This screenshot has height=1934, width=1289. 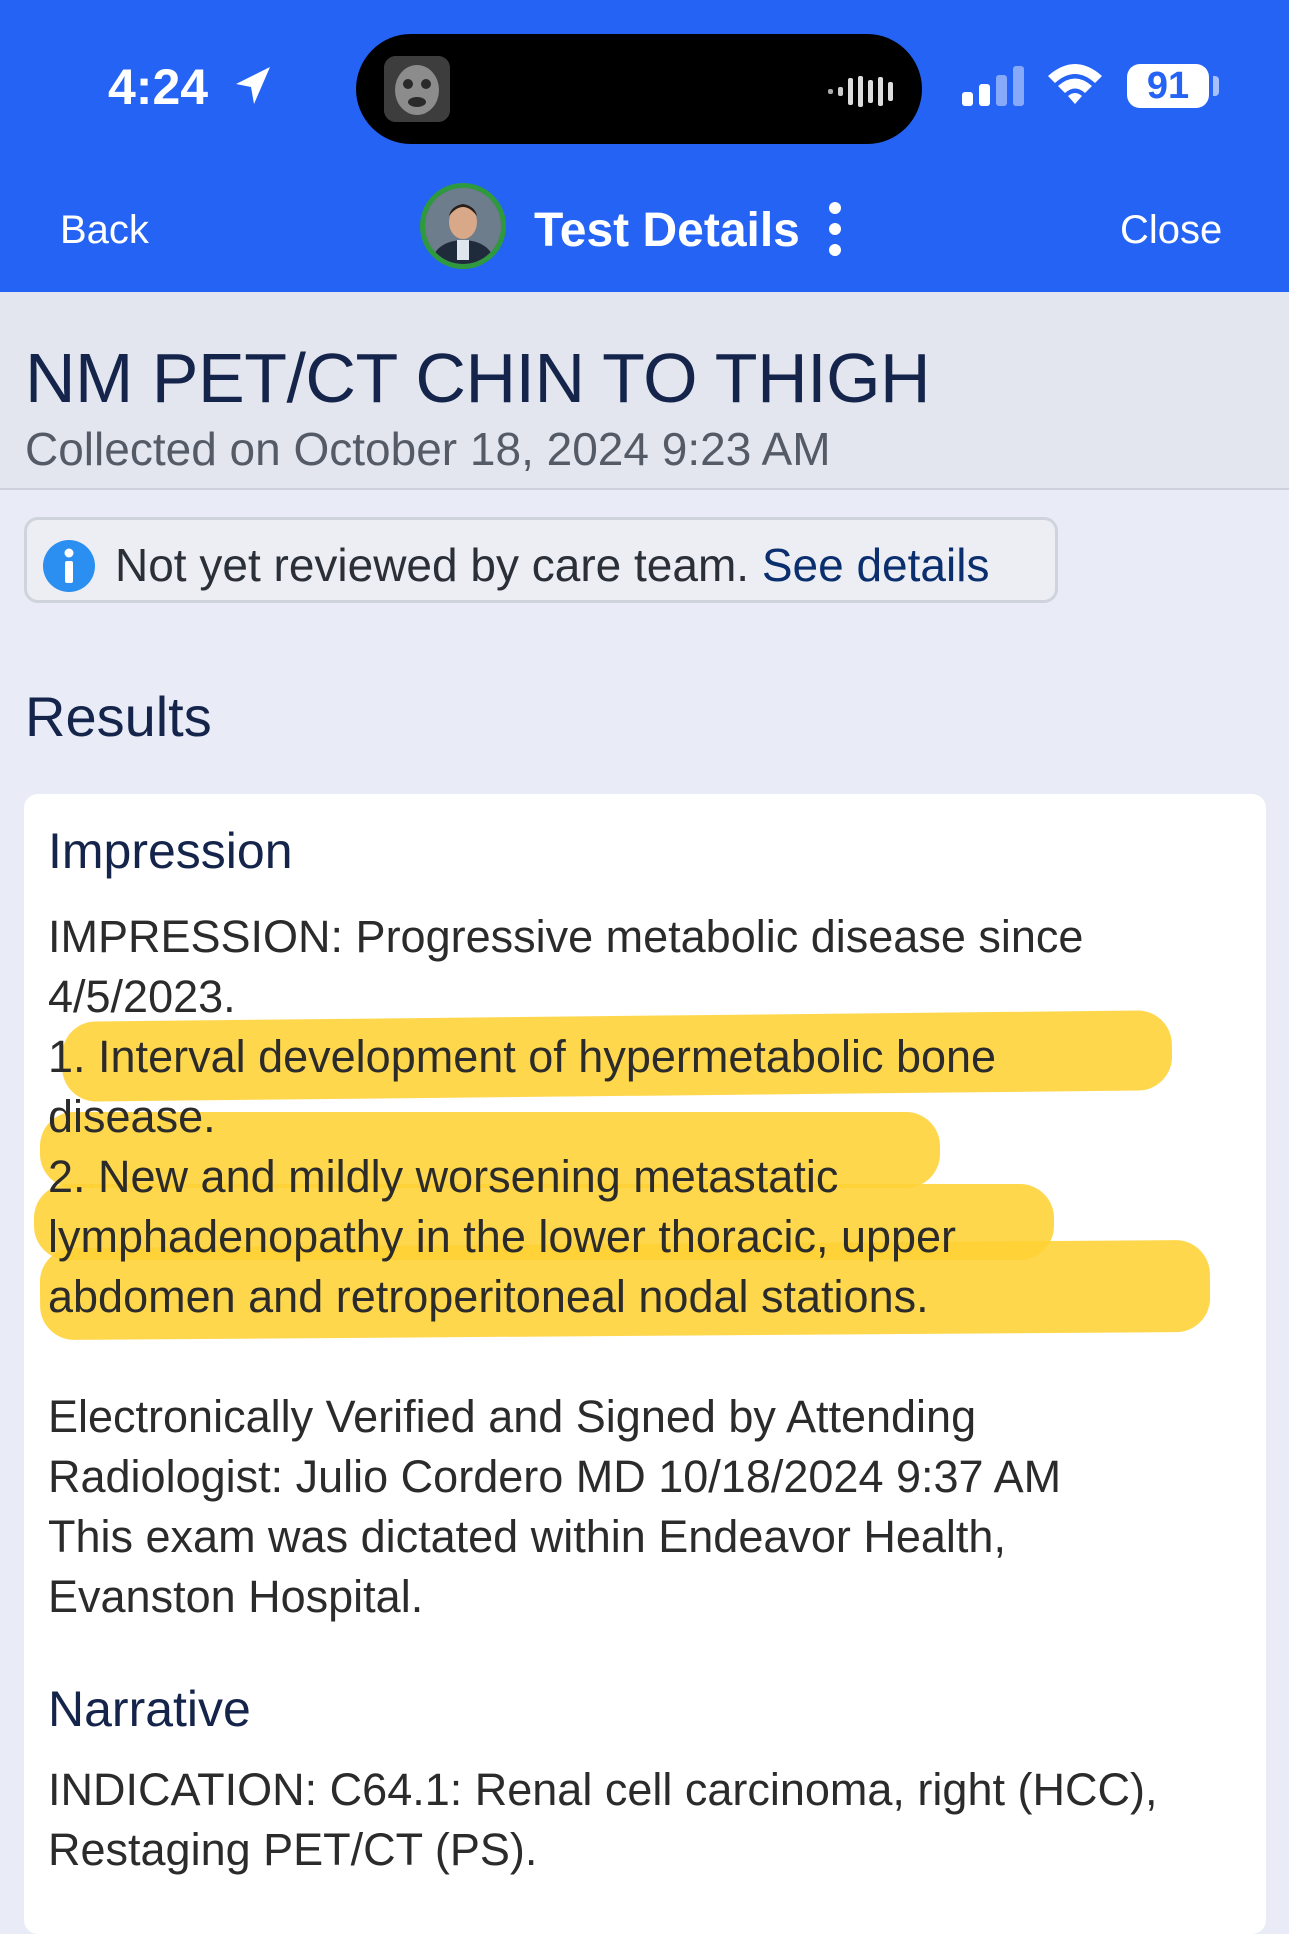 What do you see at coordinates (1216, 86) in the screenshot?
I see `battery-tip` at bounding box center [1216, 86].